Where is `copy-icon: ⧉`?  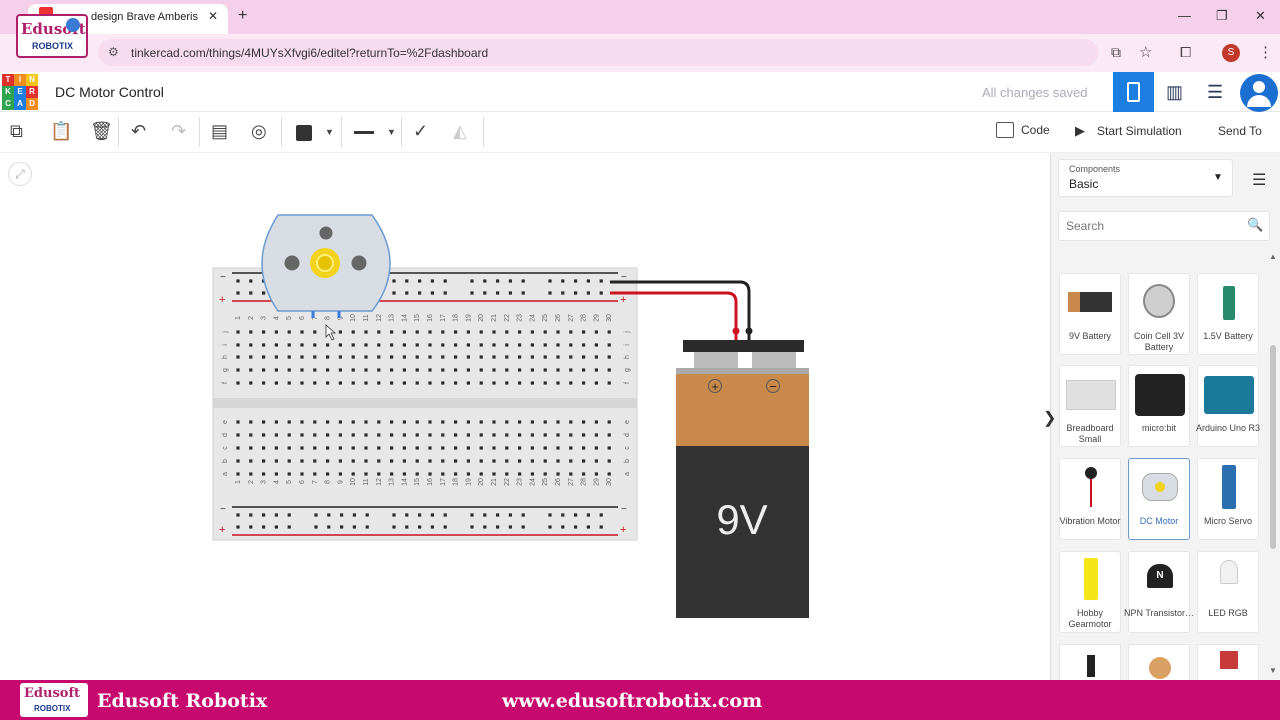 copy-icon: ⧉ is located at coordinates (16, 131).